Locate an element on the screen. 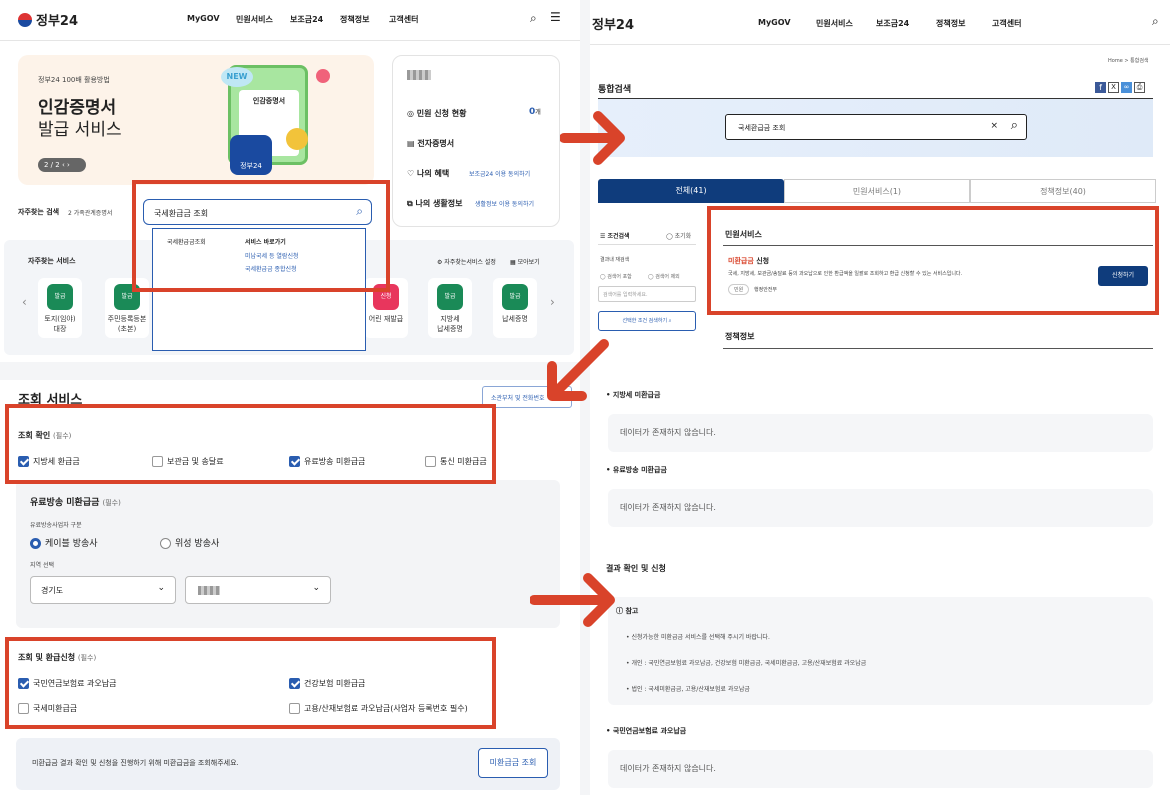 The image size is (1170, 795). heart-icon is located at coordinates (323, 76).